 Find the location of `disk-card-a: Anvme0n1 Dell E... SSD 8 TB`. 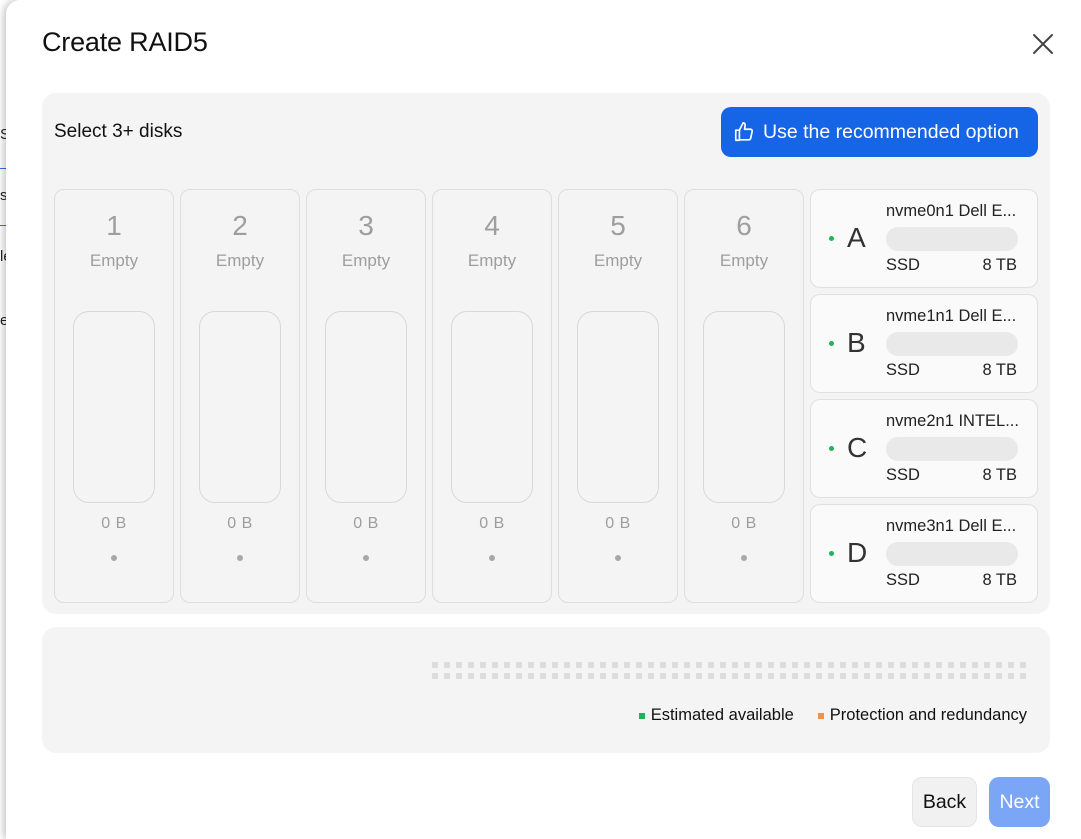

disk-card-a: Anvme0n1 Dell E... SSD 8 TB is located at coordinates (924, 238).